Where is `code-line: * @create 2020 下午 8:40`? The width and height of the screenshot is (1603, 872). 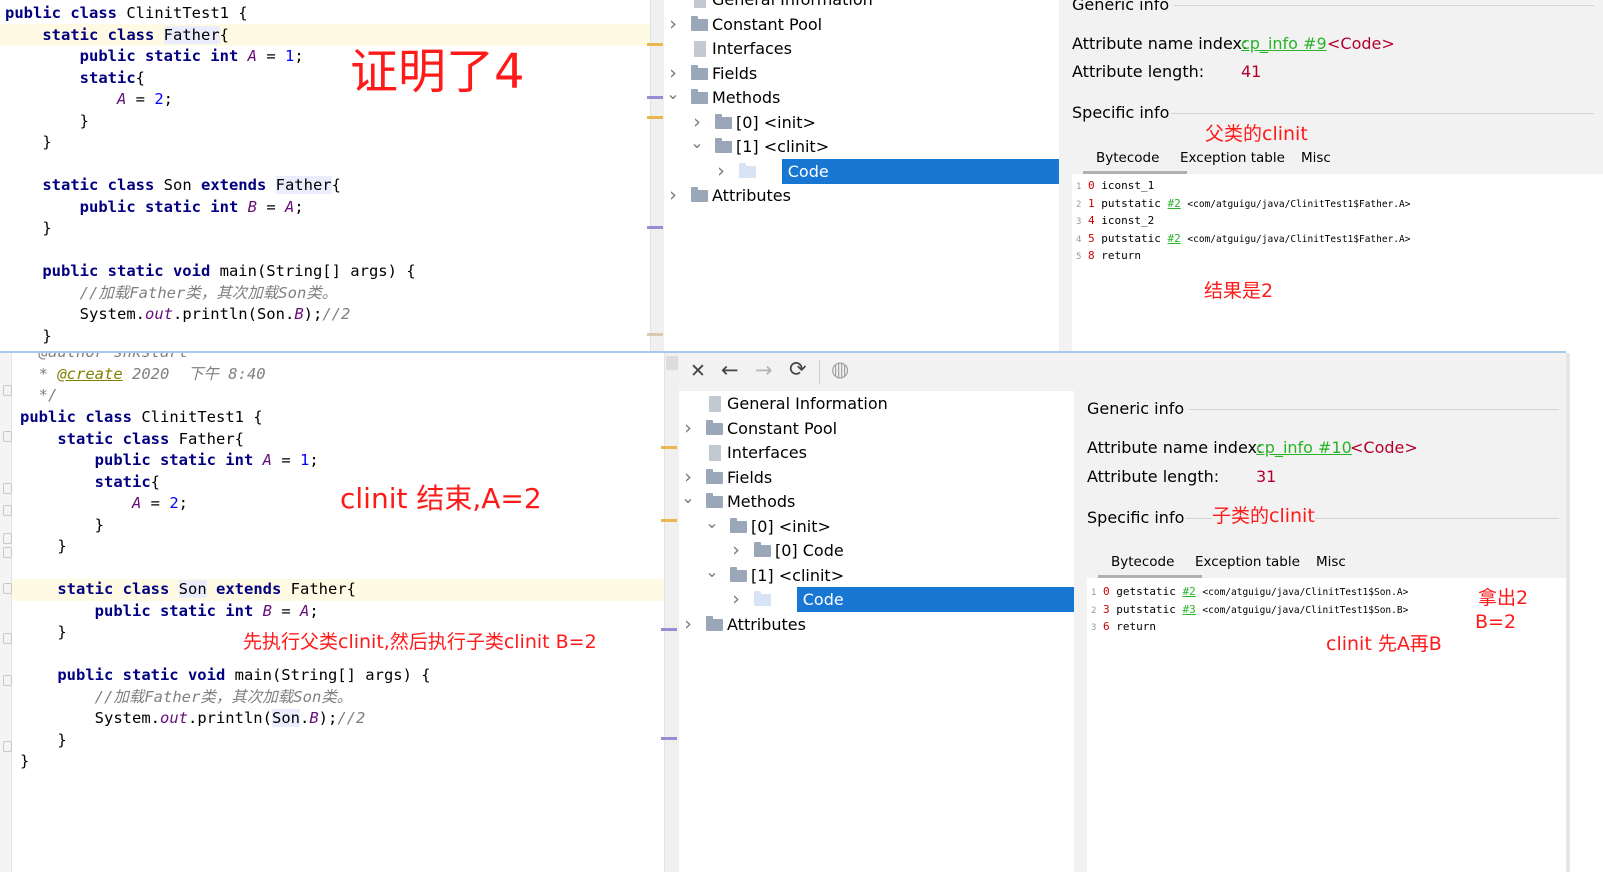 code-line: * @create 2020 下午 8:40 is located at coordinates (143, 375).